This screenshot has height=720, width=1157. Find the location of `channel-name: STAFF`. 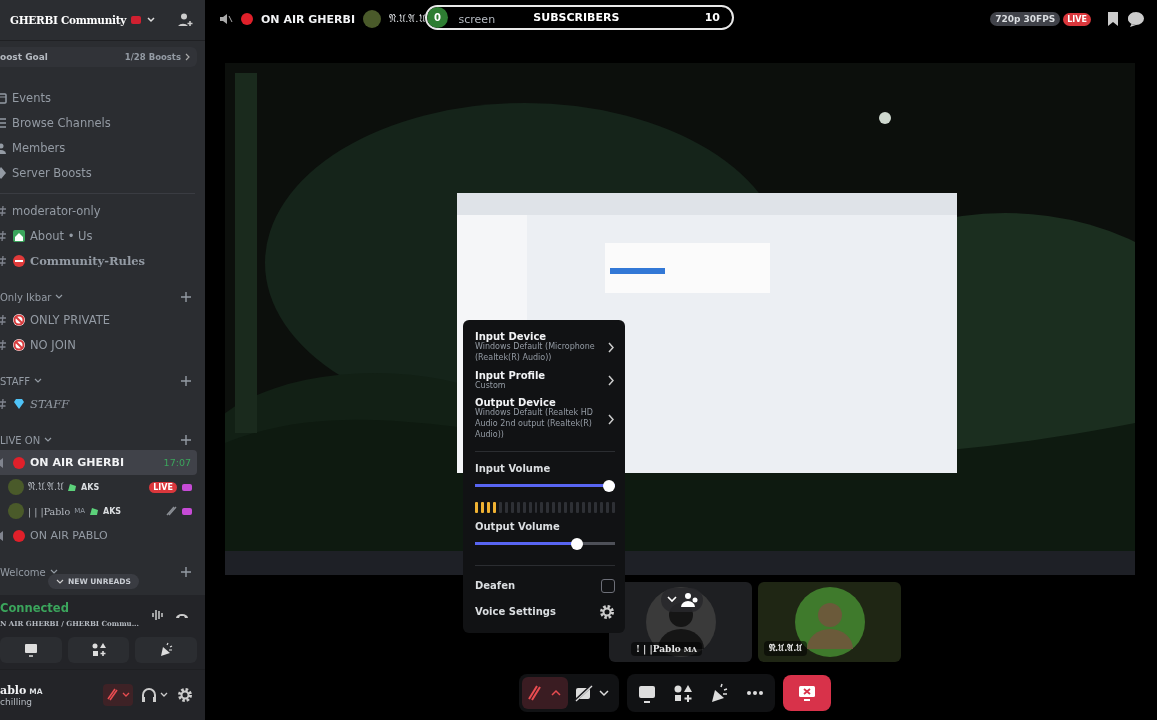

channel-name: STAFF is located at coordinates (50, 403).